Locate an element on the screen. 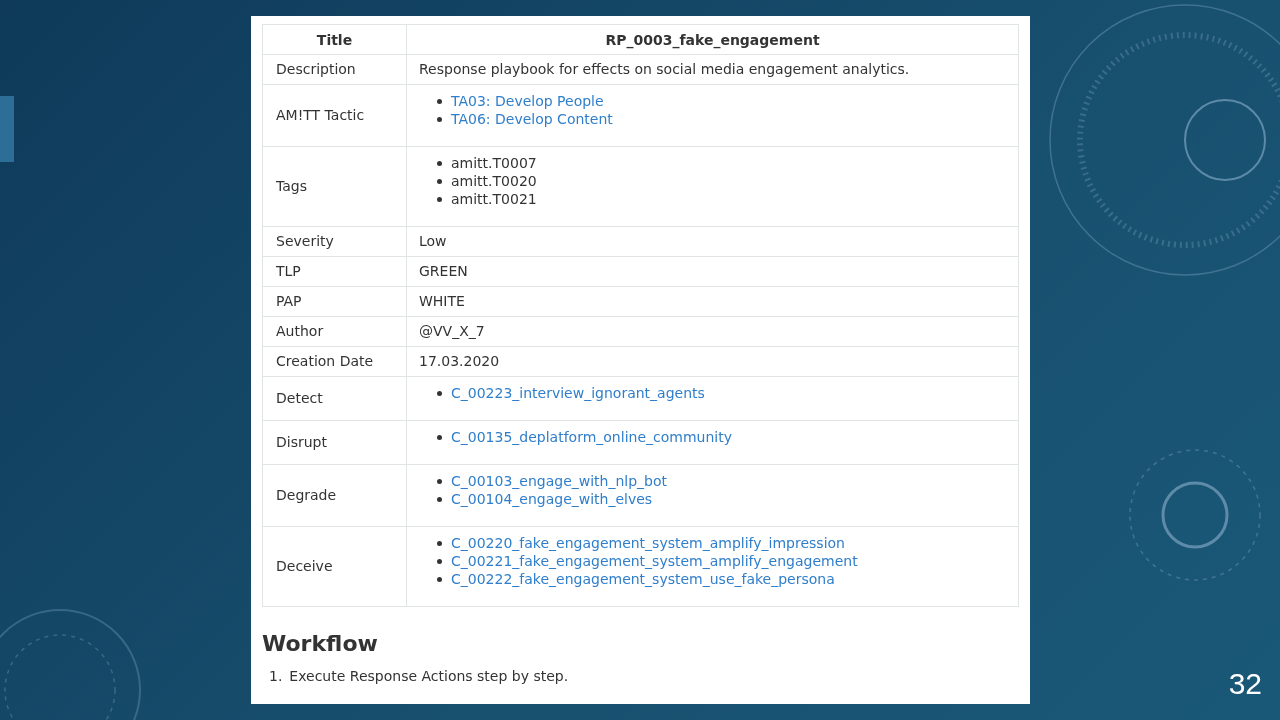 The height and width of the screenshot is (720, 1280). table-cell: Degrade is located at coordinates (334, 495).